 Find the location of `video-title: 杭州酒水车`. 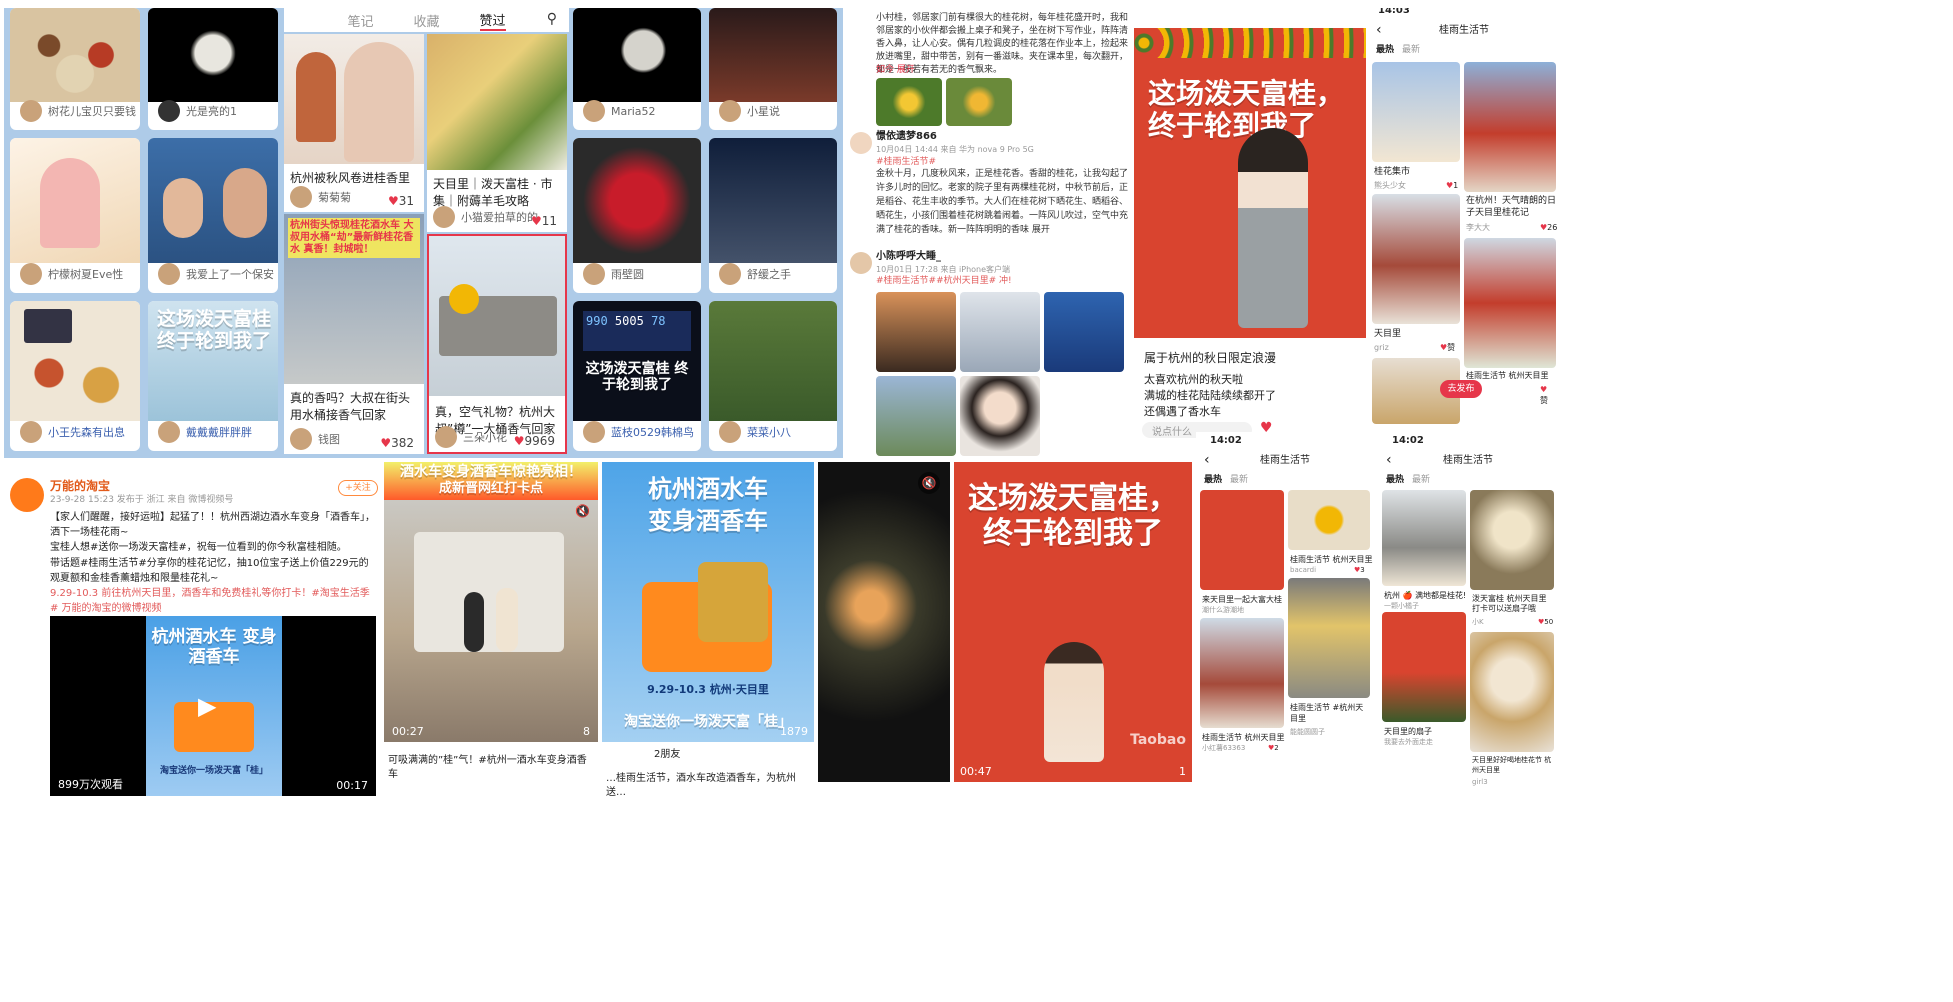

video-title: 杭州酒水车 is located at coordinates (708, 489).